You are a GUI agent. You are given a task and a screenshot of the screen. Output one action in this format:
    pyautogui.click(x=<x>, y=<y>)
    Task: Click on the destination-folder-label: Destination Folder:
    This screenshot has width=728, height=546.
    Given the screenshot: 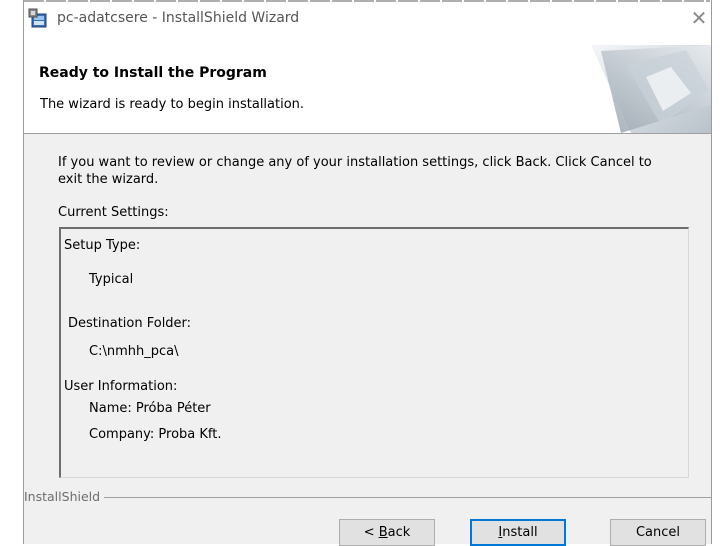 What is the action you would take?
    pyautogui.click(x=130, y=323)
    